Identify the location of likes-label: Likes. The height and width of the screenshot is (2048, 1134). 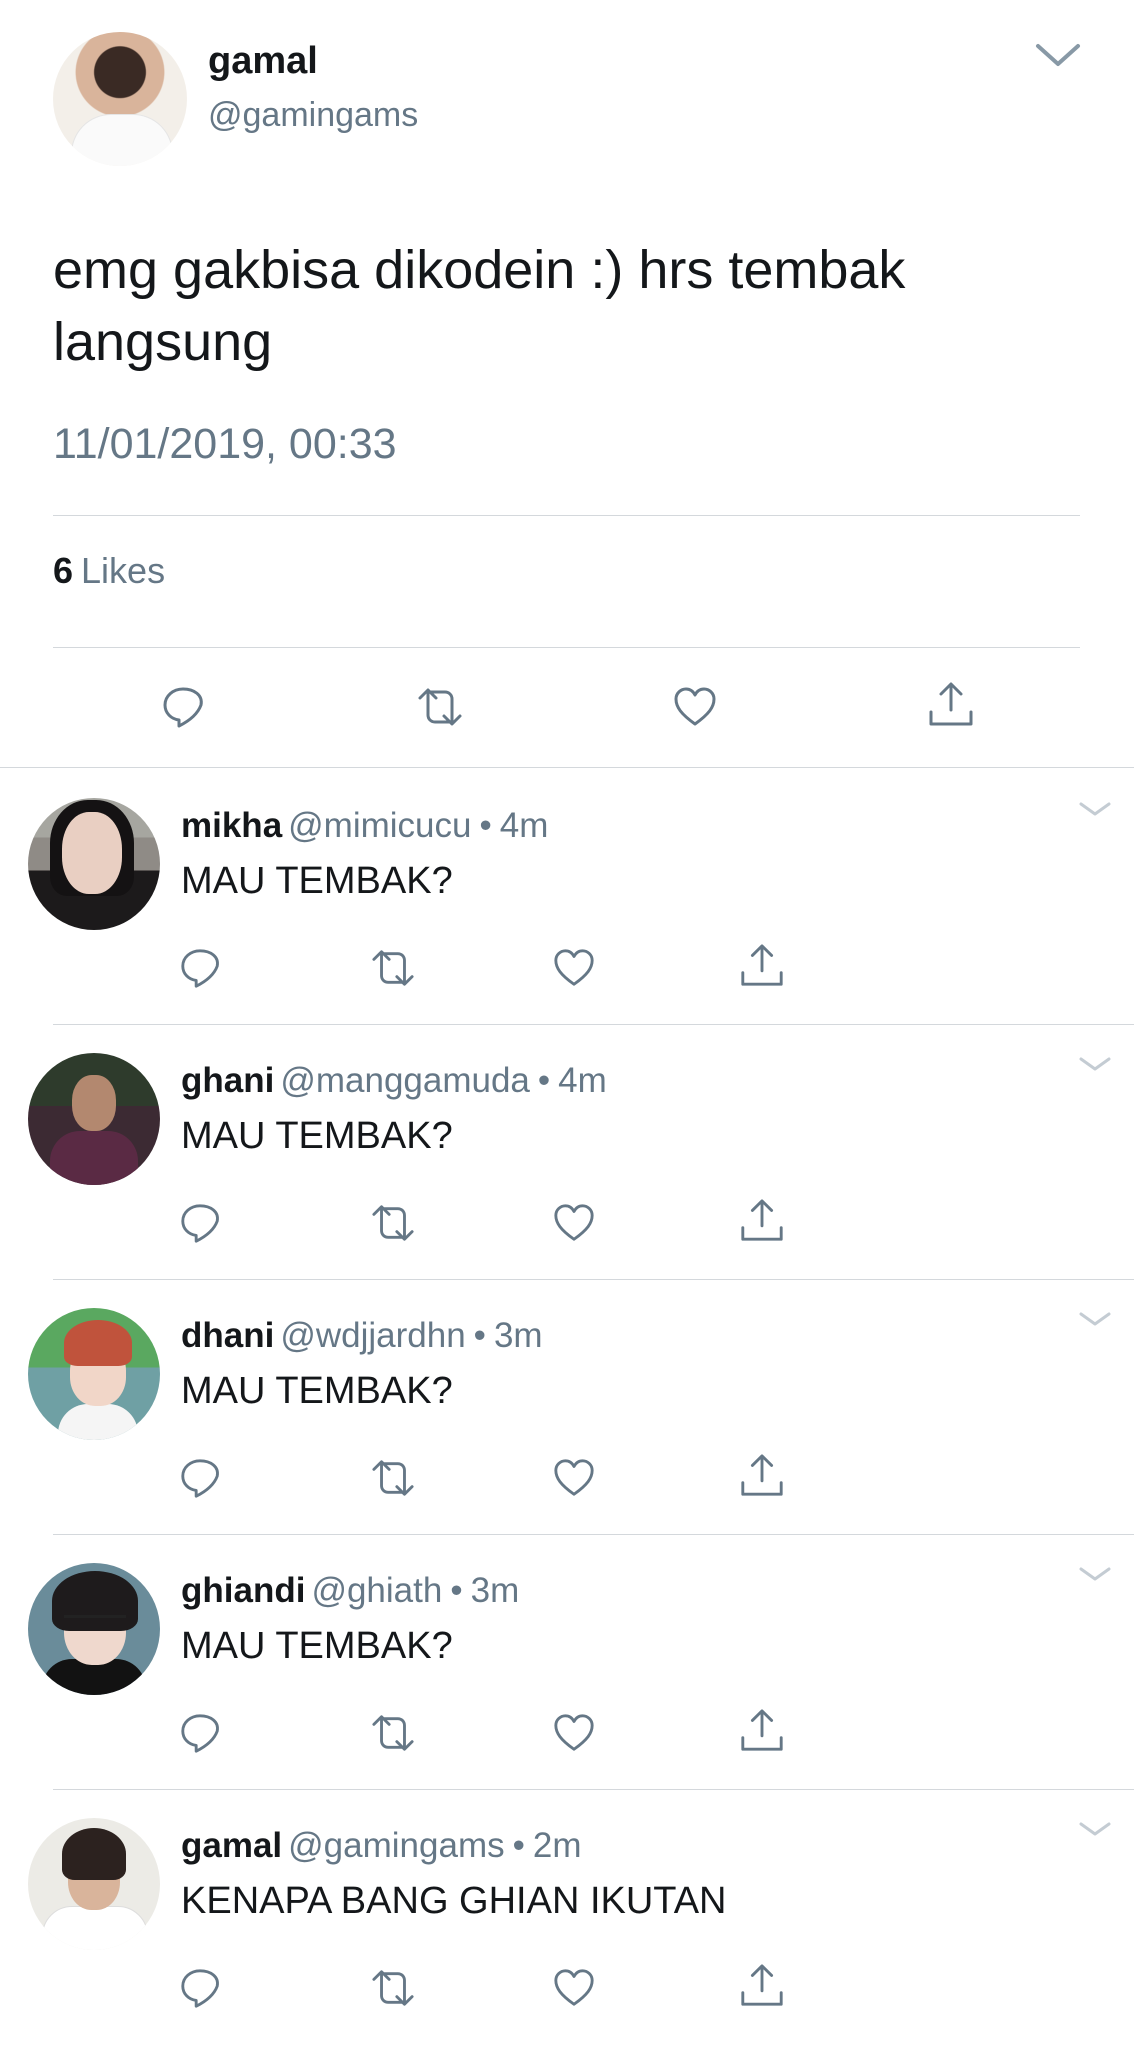
(123, 570).